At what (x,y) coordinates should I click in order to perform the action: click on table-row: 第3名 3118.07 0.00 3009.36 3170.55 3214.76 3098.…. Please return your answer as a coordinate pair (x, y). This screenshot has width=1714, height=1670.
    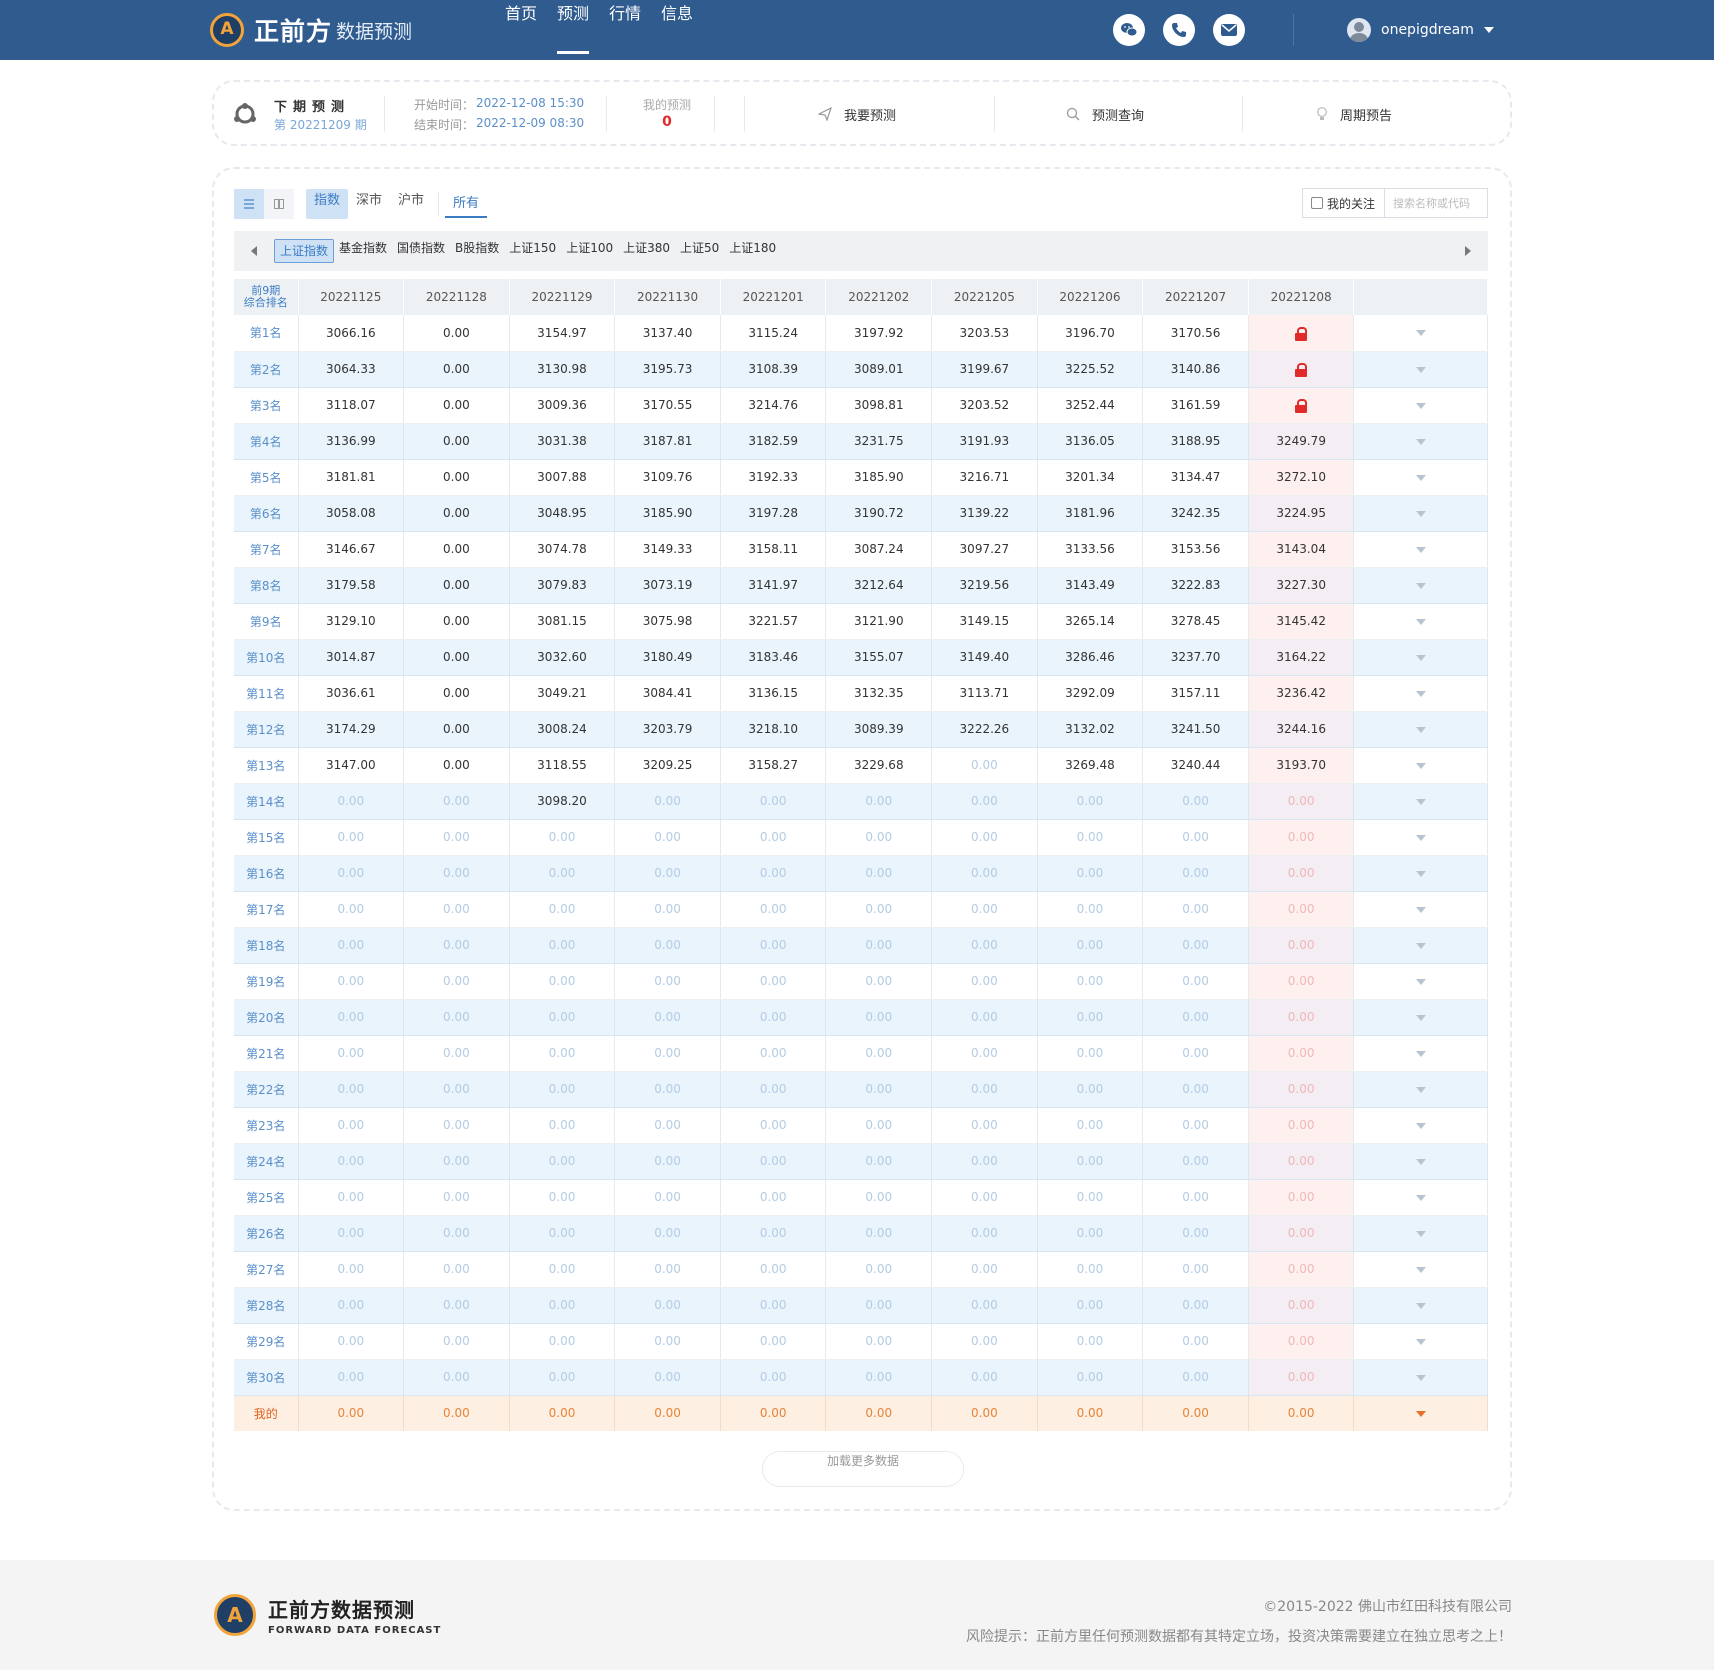
    Looking at the image, I should click on (861, 405).